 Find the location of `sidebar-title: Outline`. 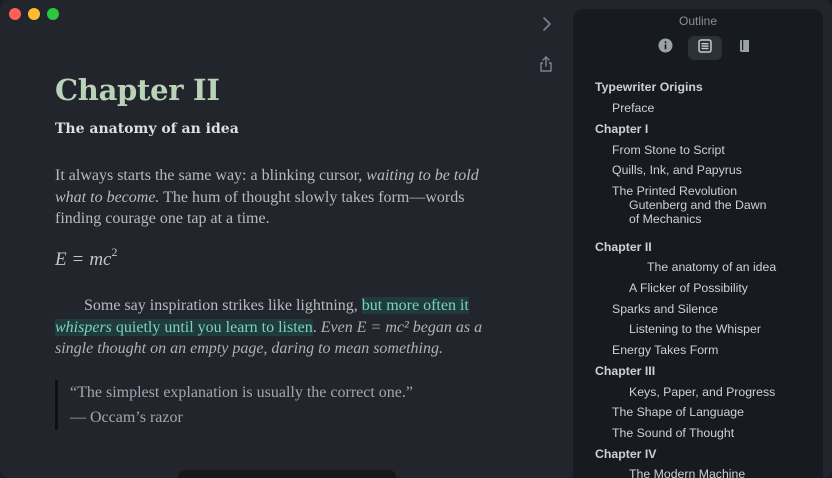

sidebar-title: Outline is located at coordinates (698, 21).